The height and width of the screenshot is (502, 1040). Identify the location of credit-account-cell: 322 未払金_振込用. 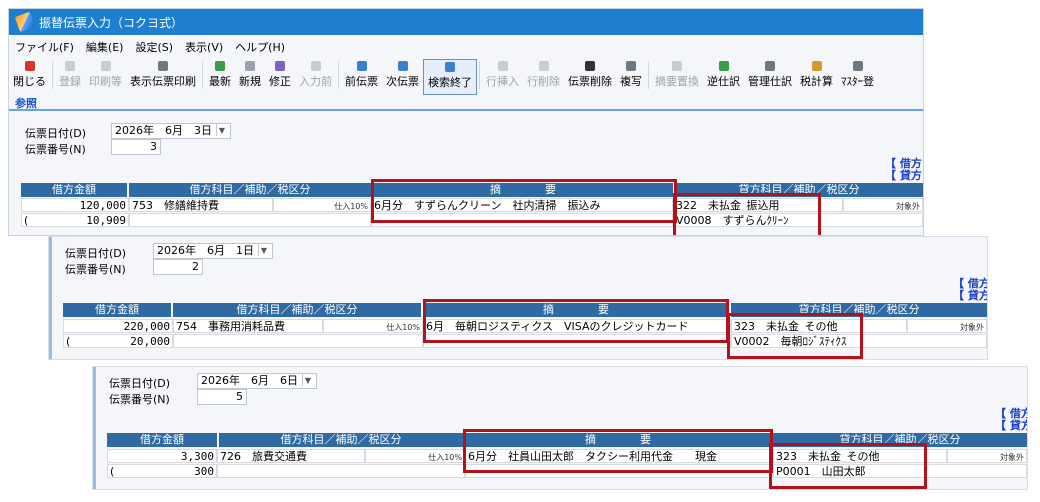
(758, 205).